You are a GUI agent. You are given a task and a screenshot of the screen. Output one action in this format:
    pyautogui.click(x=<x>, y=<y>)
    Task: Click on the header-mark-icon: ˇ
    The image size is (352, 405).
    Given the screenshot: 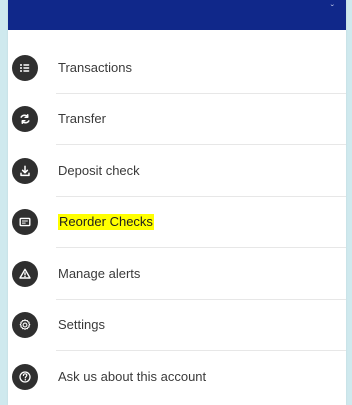 What is the action you would take?
    pyautogui.click(x=332, y=9)
    